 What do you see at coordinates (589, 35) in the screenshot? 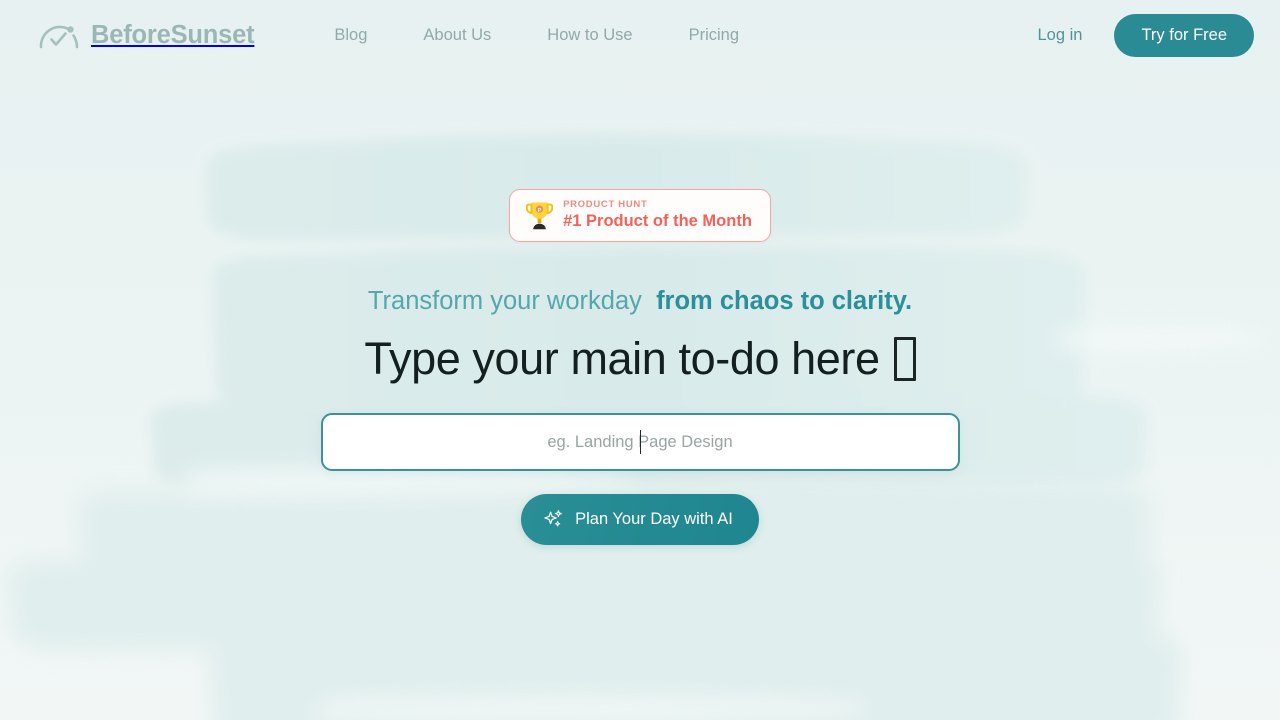
I see `nav-item-how-to-use: How to Use` at bounding box center [589, 35].